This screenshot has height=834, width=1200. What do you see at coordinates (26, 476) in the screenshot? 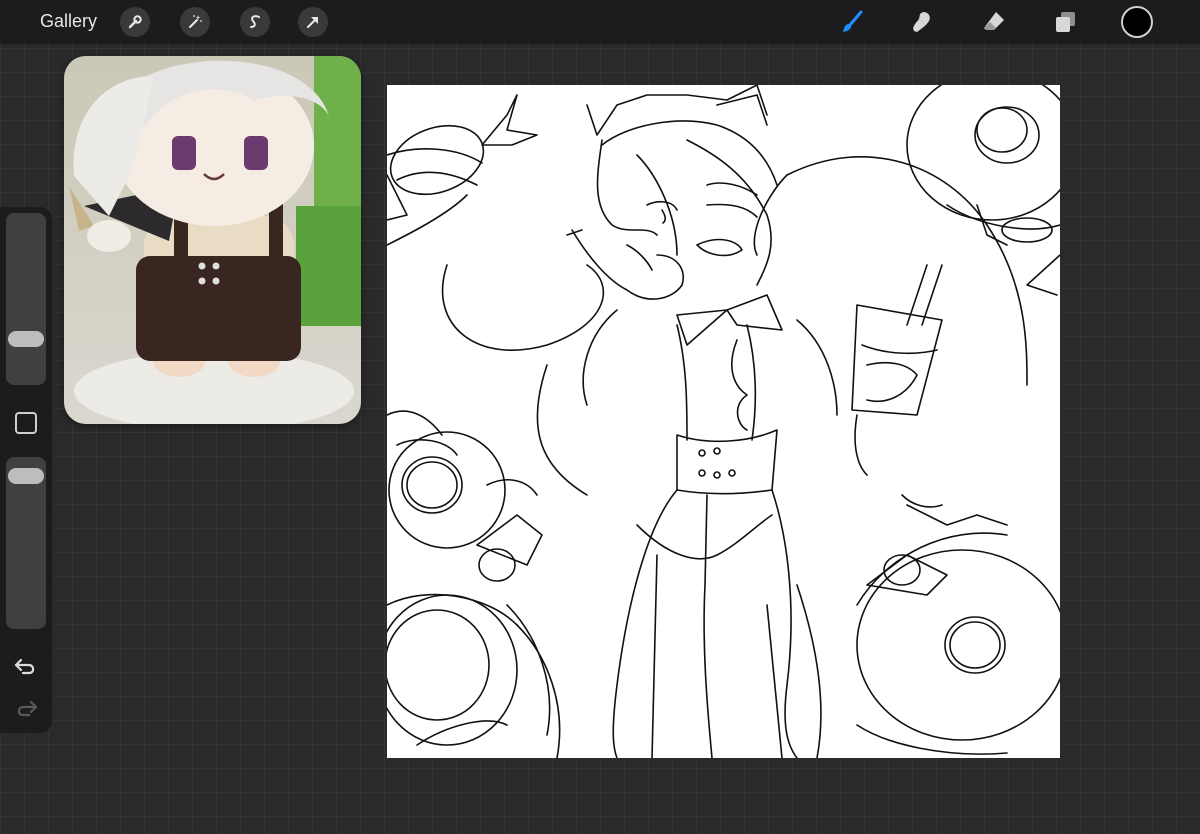
I see `opacity-slider-thumb` at bounding box center [26, 476].